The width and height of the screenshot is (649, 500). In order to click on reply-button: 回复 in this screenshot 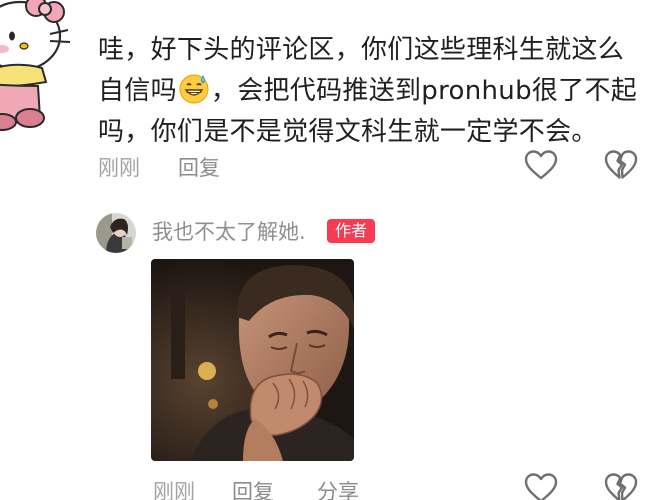, I will do `click(199, 167)`.